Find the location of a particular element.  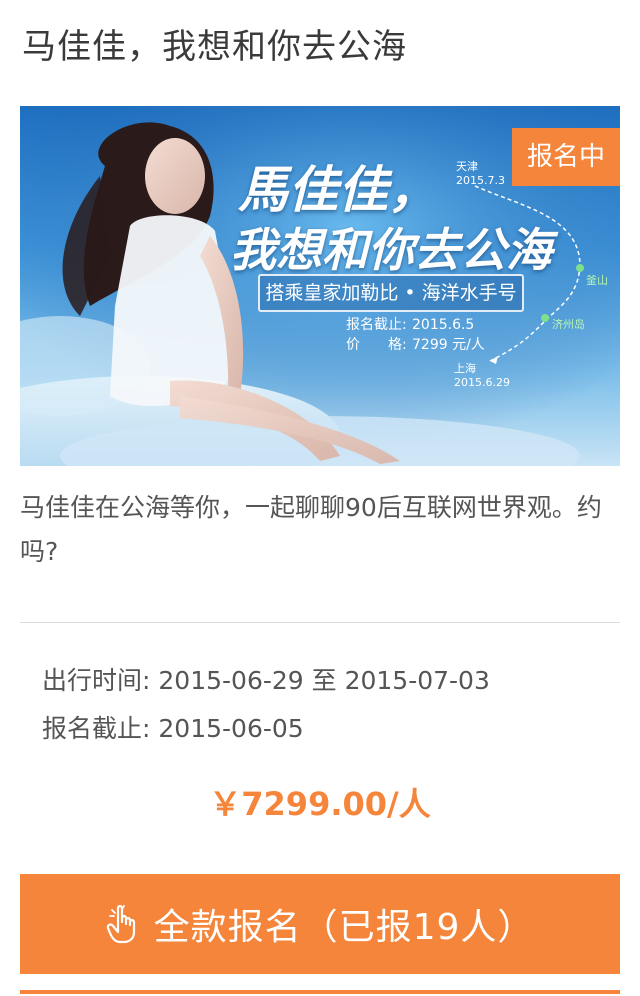

status-badge: 报名中 is located at coordinates (566, 157).